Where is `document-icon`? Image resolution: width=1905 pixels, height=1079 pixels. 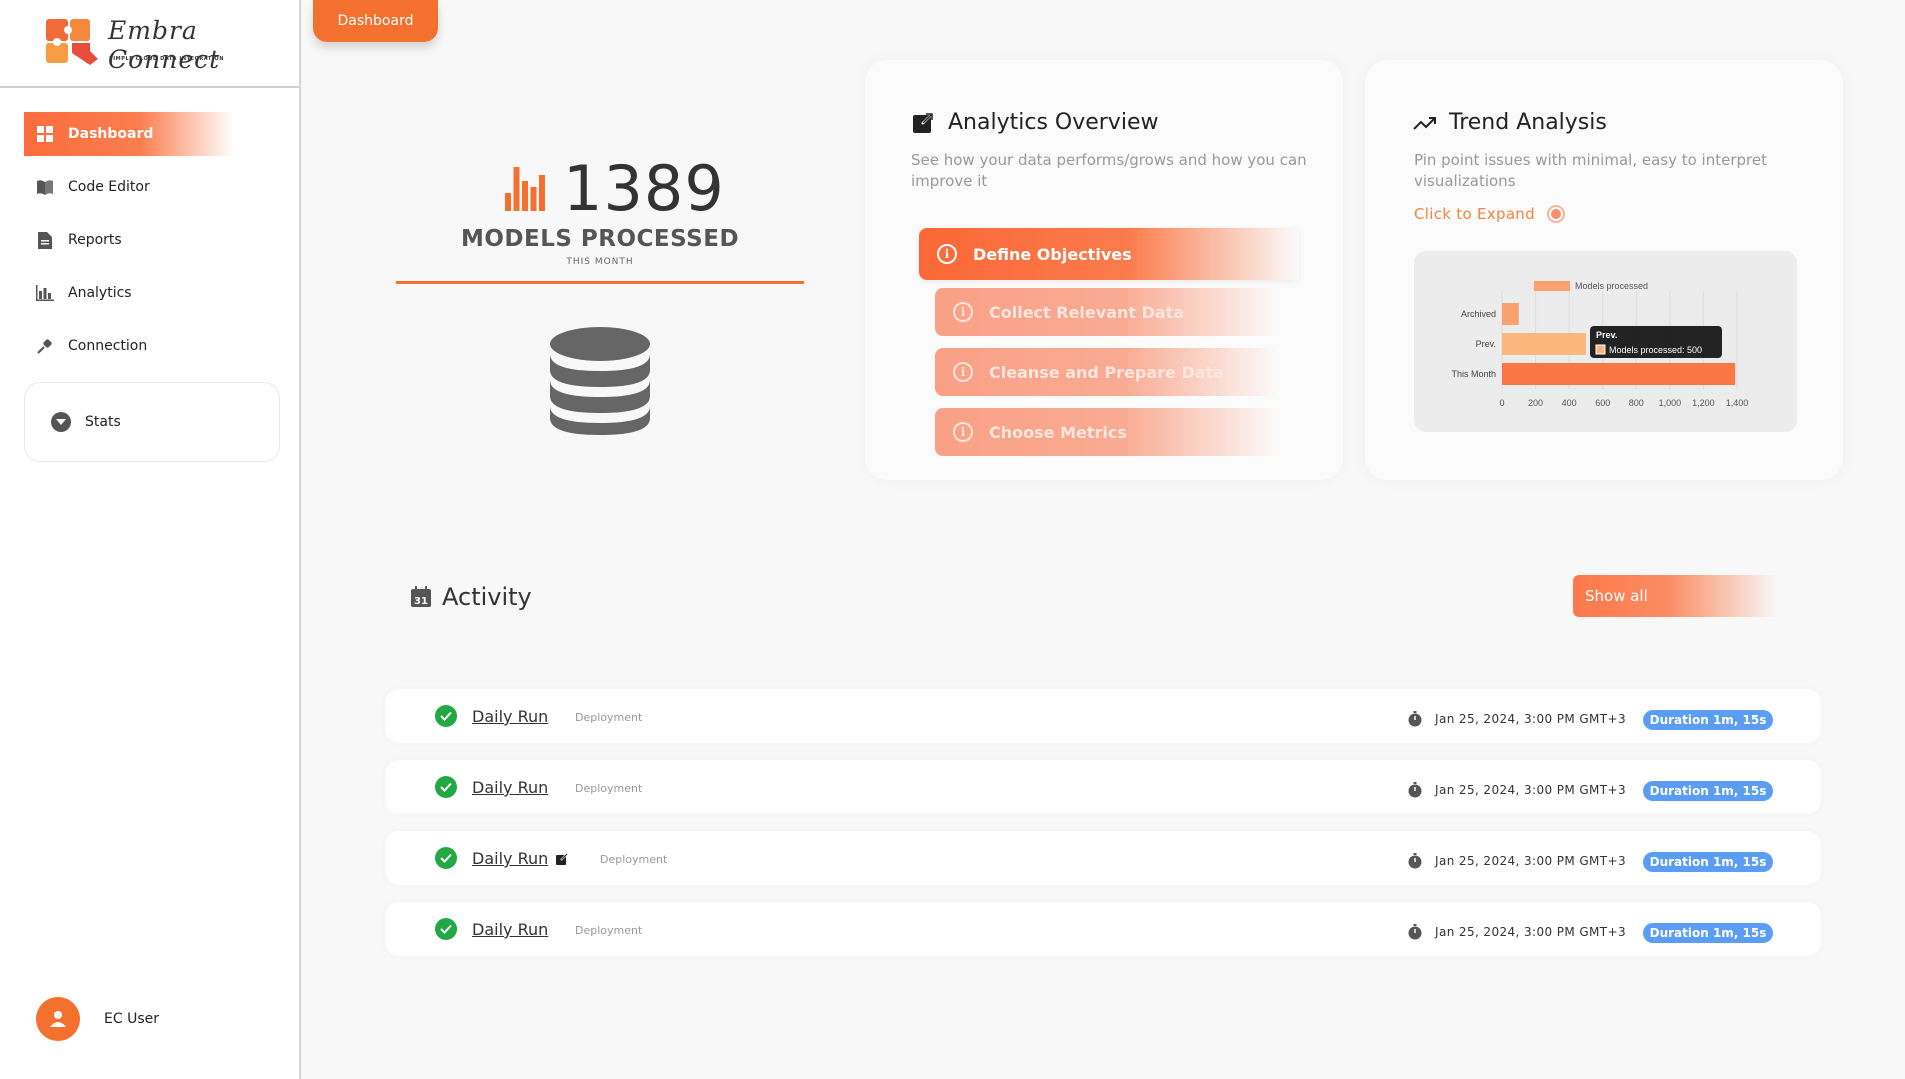 document-icon is located at coordinates (45, 240).